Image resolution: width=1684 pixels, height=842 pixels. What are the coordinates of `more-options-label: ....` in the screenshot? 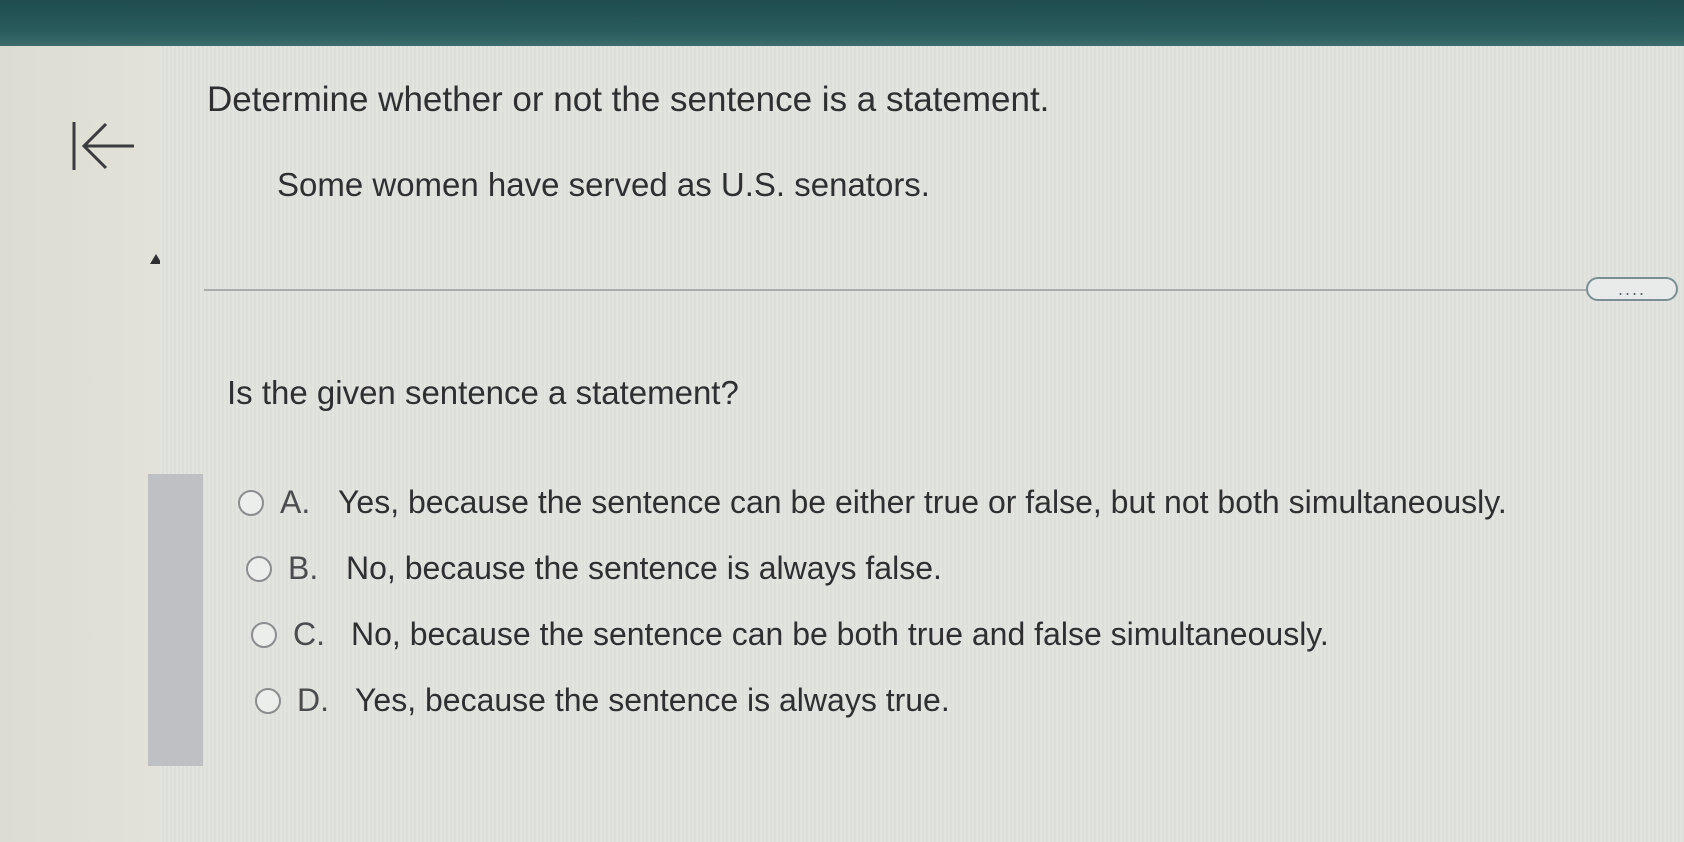 It's located at (1631, 289).